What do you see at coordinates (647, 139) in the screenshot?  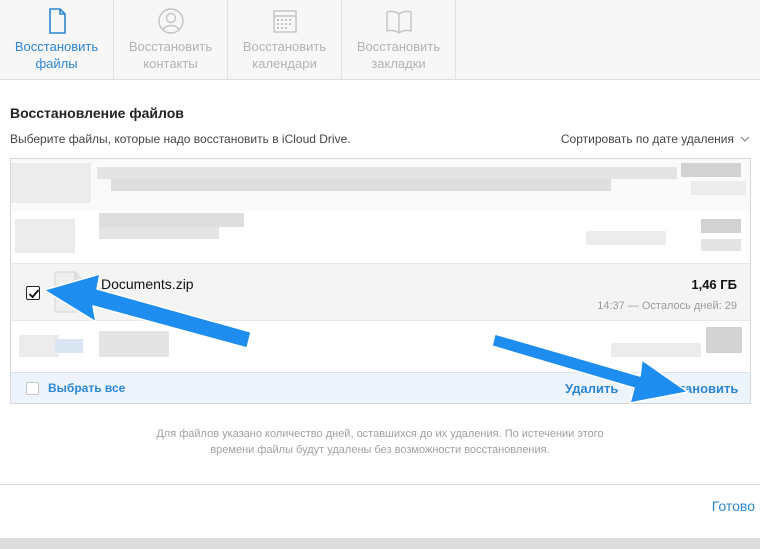 I see `sort-label: Сортировать по дате удаления` at bounding box center [647, 139].